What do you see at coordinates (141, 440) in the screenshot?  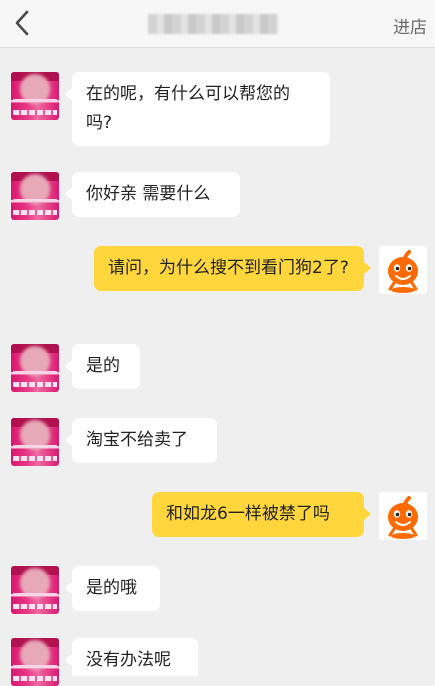 I see `message-bubble: 淘宝不给卖了` at bounding box center [141, 440].